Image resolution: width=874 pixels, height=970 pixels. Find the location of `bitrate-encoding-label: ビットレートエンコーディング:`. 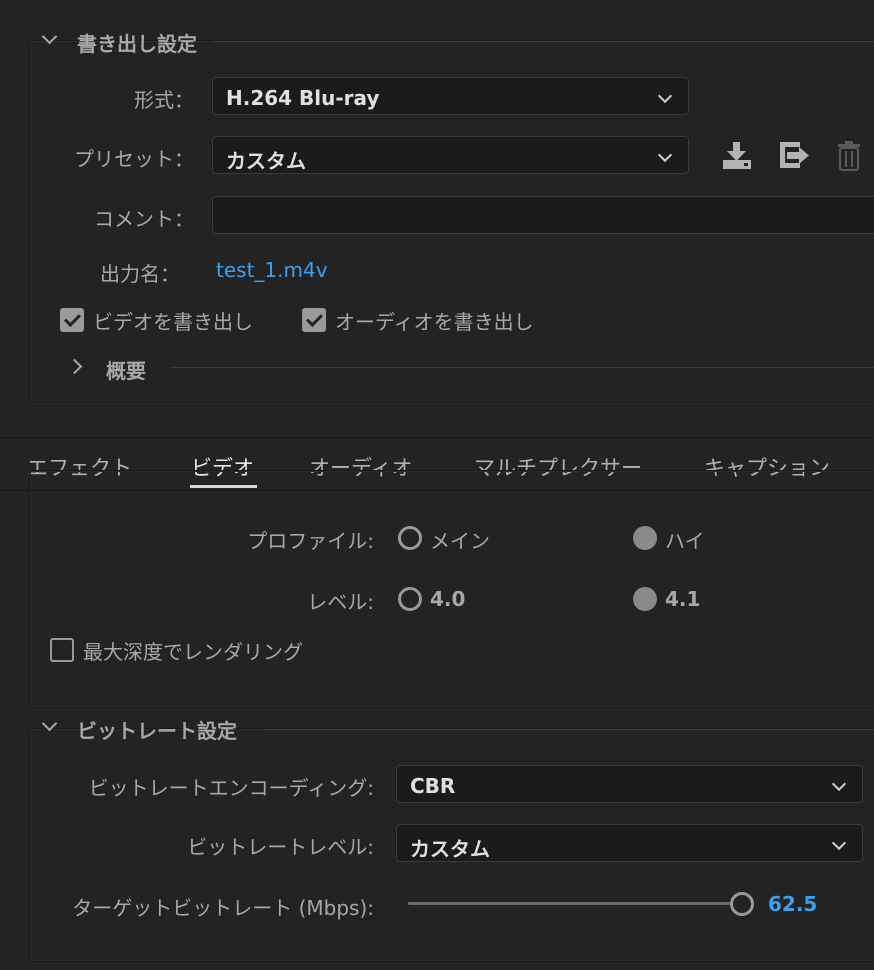

bitrate-encoding-label: ビットレートエンコーディング: is located at coordinates (231, 788).